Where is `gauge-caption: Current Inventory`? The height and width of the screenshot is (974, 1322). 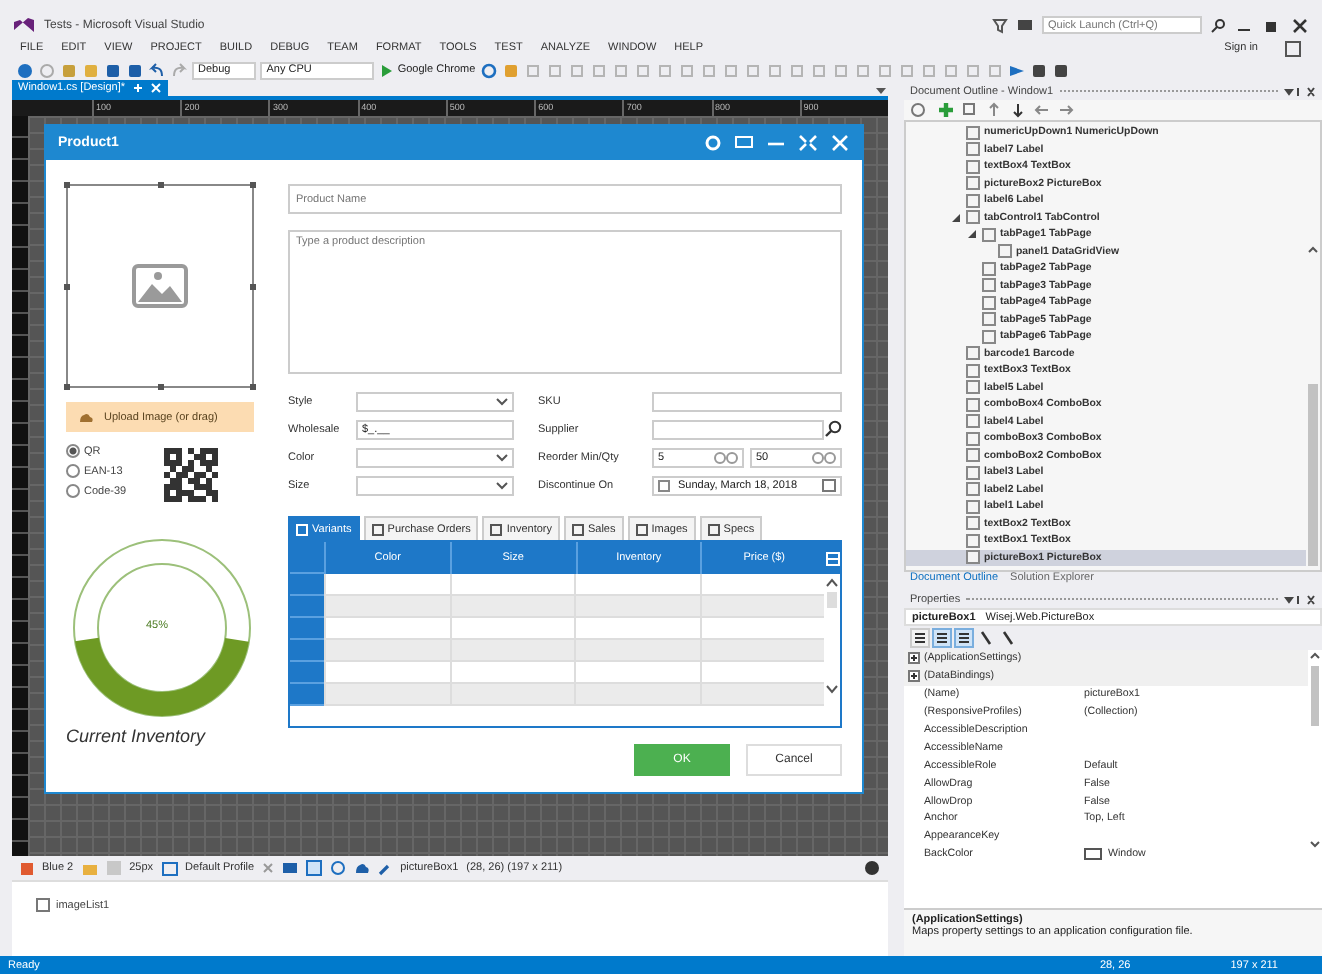
gauge-caption: Current Inventory is located at coordinates (137, 736).